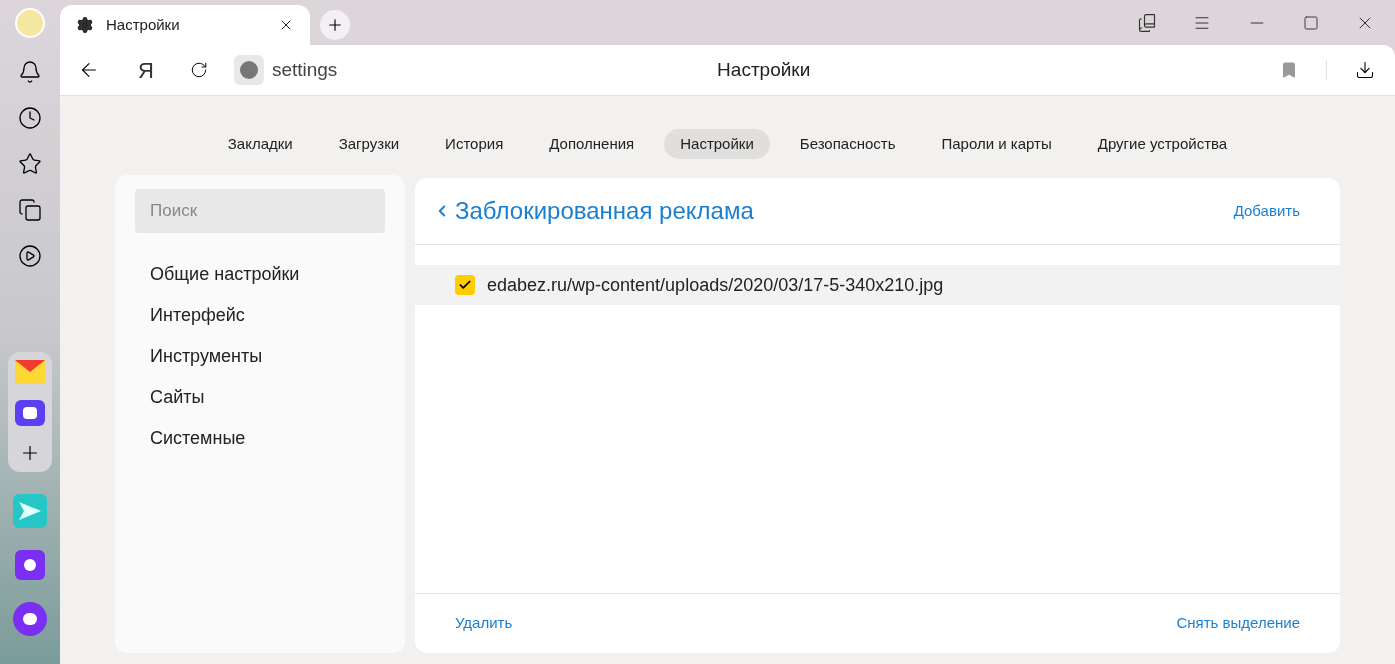 The height and width of the screenshot is (664, 1395). What do you see at coordinates (1266, 211) in the screenshot?
I see `add-link: Добавить` at bounding box center [1266, 211].